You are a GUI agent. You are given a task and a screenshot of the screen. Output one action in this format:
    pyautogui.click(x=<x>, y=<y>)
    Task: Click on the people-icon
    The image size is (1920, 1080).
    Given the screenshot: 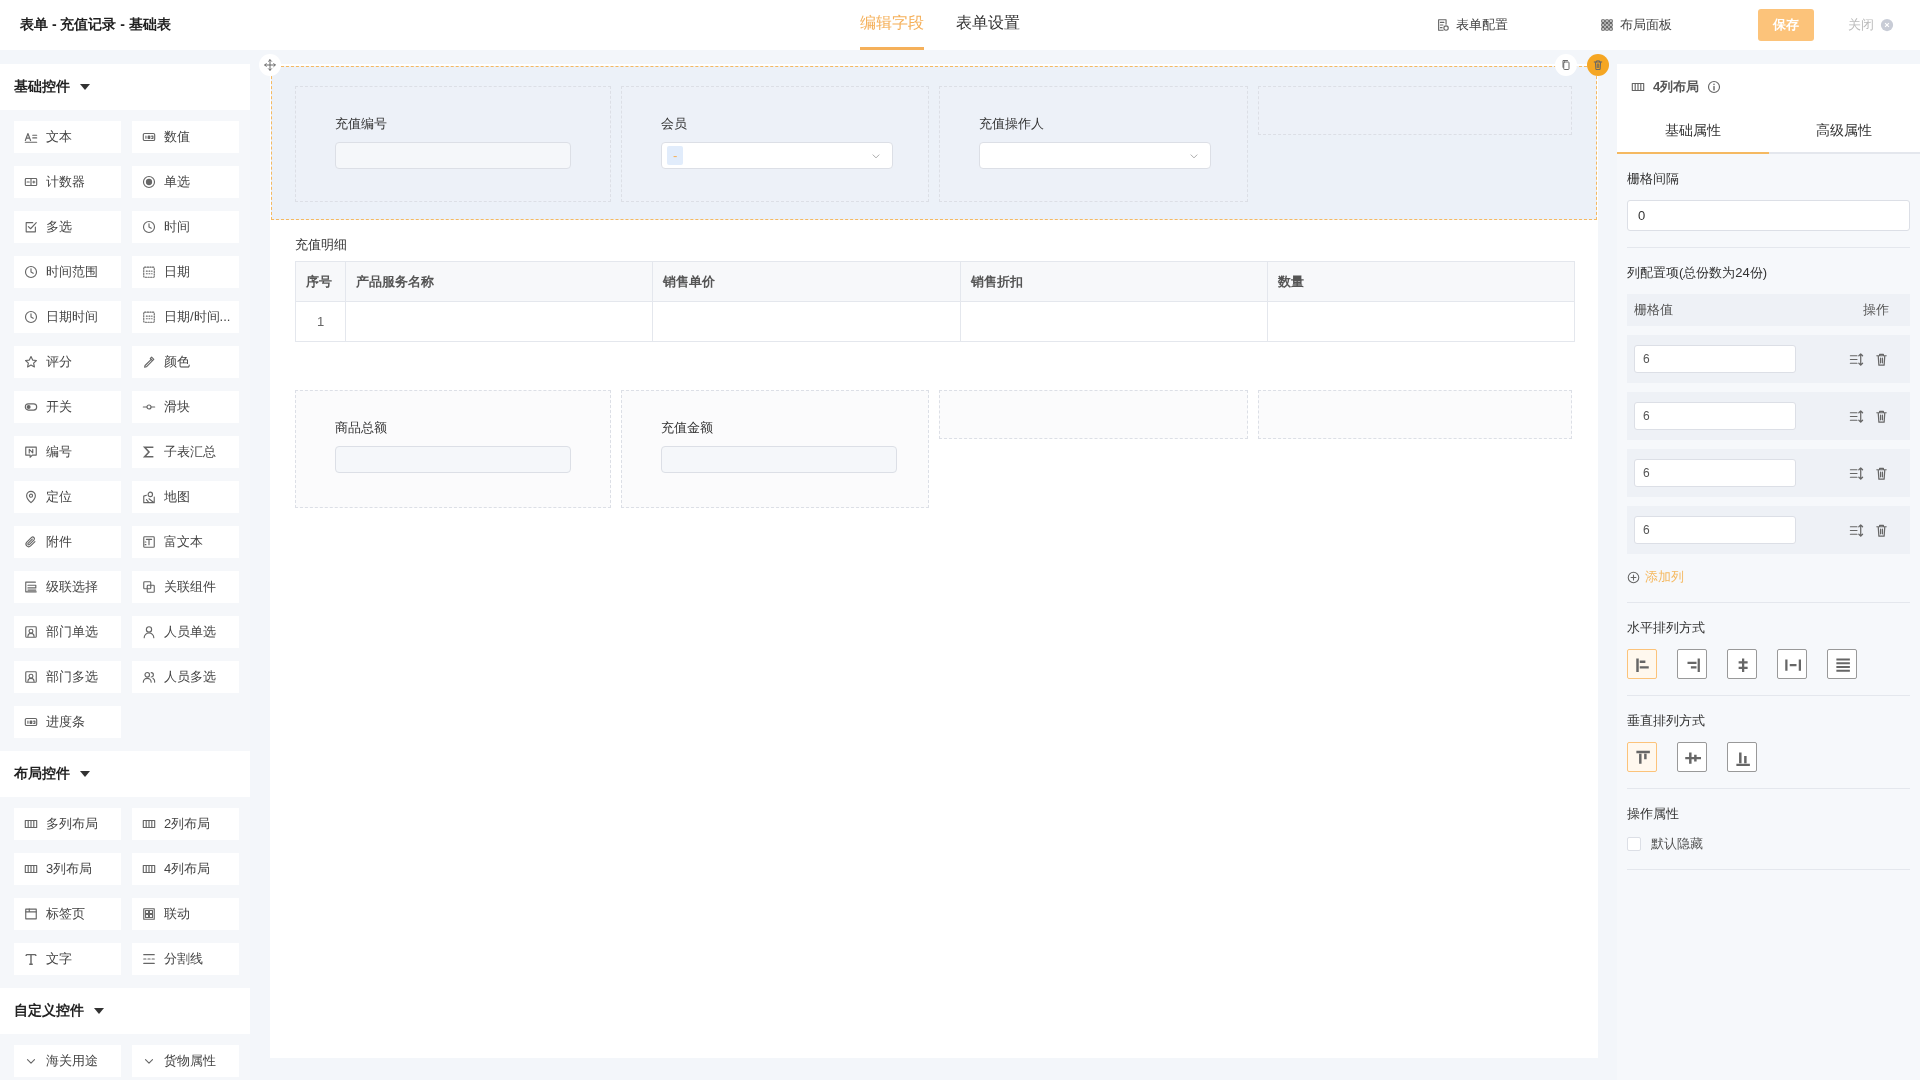 What is the action you would take?
    pyautogui.click(x=149, y=677)
    